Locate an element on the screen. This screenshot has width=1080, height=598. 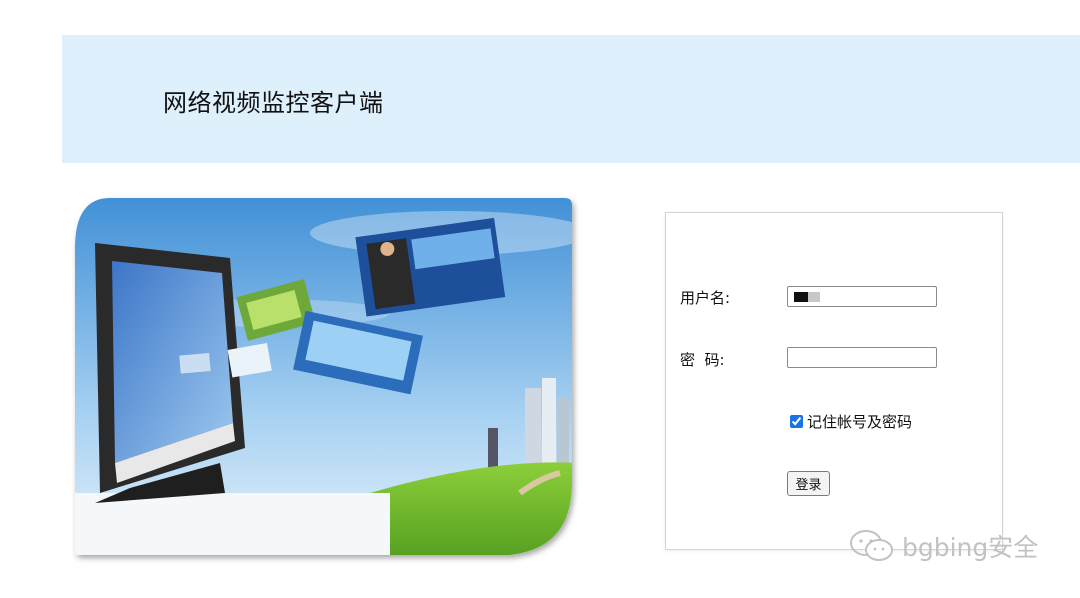
password-label: 密 码: is located at coordinates (702, 360).